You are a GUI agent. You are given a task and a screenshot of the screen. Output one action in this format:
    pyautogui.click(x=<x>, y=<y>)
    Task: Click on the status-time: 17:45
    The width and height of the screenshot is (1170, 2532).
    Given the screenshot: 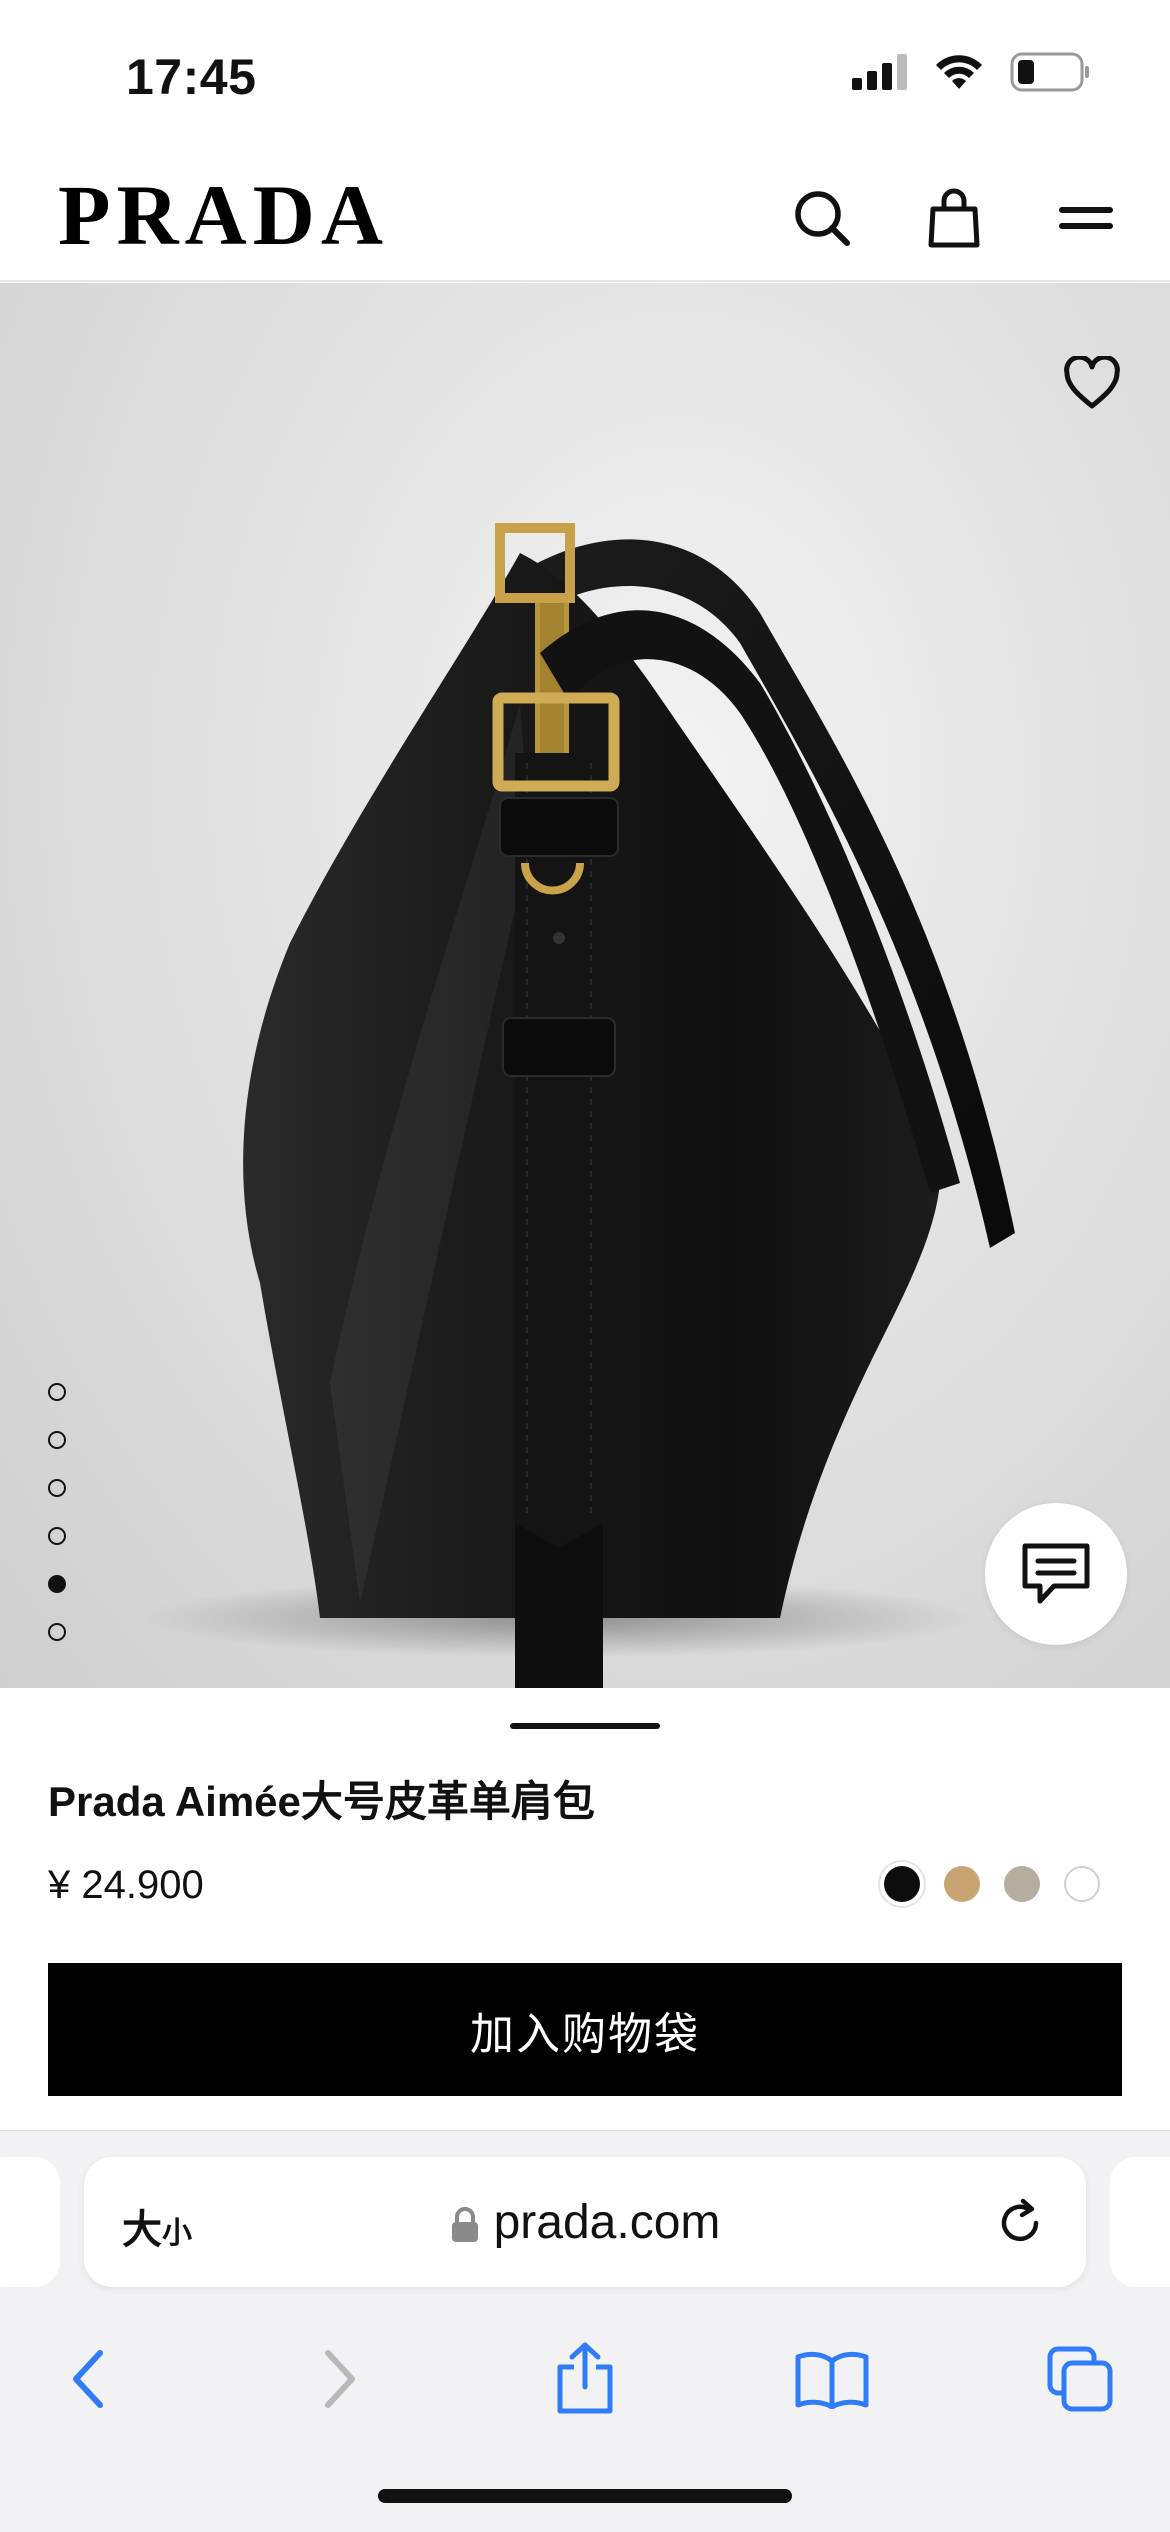 What is the action you would take?
    pyautogui.click(x=191, y=77)
    